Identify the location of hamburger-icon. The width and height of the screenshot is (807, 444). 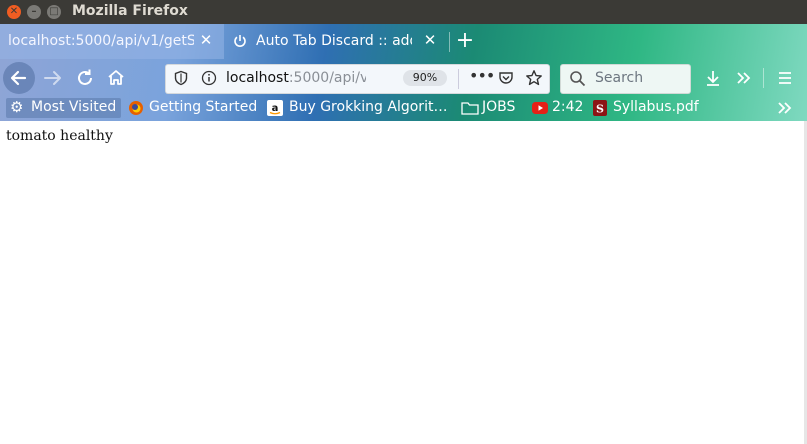
(785, 78).